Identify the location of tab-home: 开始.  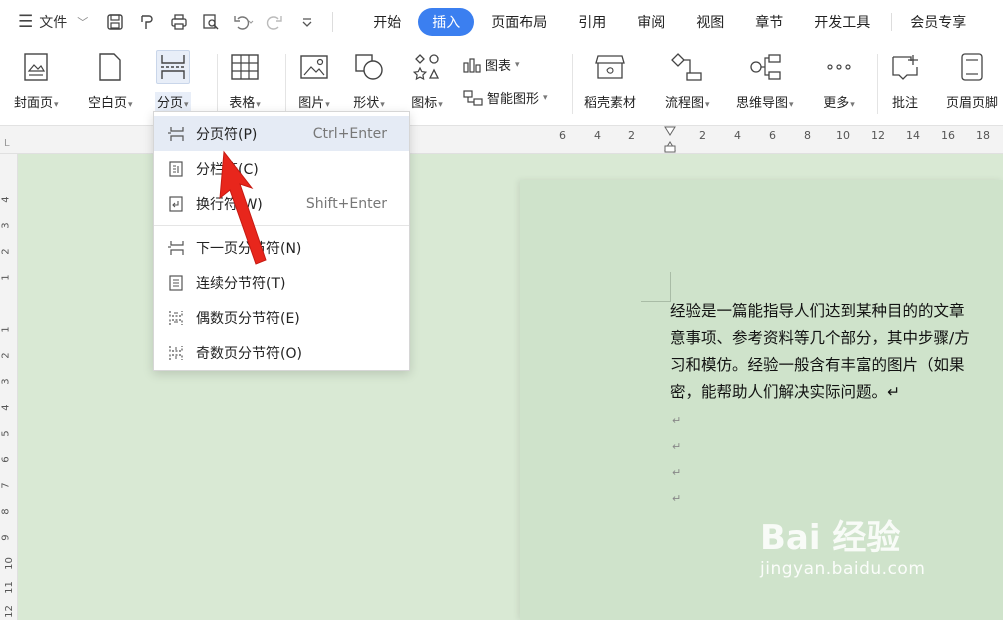
(387, 22).